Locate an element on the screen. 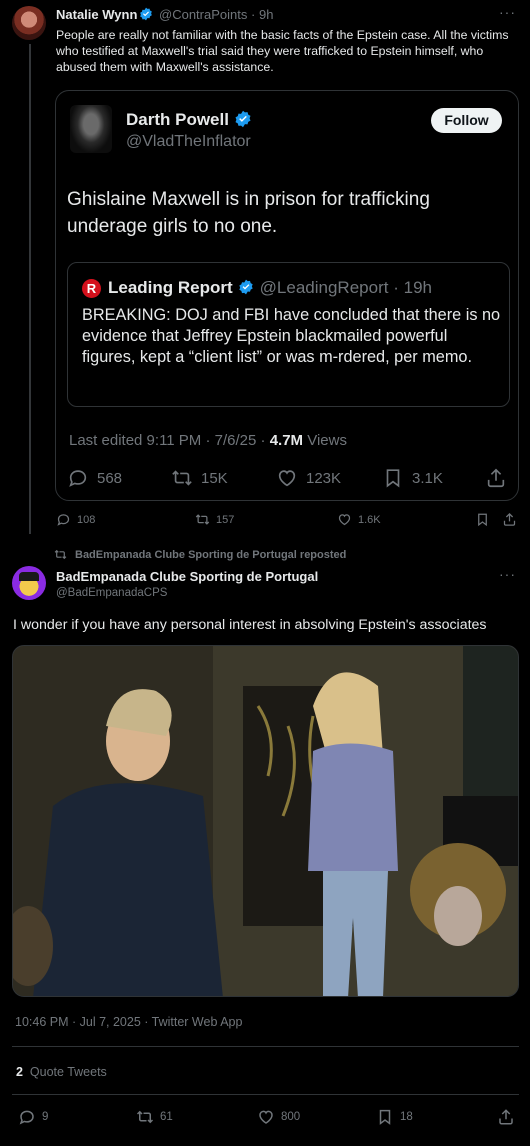 This screenshot has width=530, height=1146. tweet-action-bar: 9 61 800 18 is located at coordinates (265, 1117).